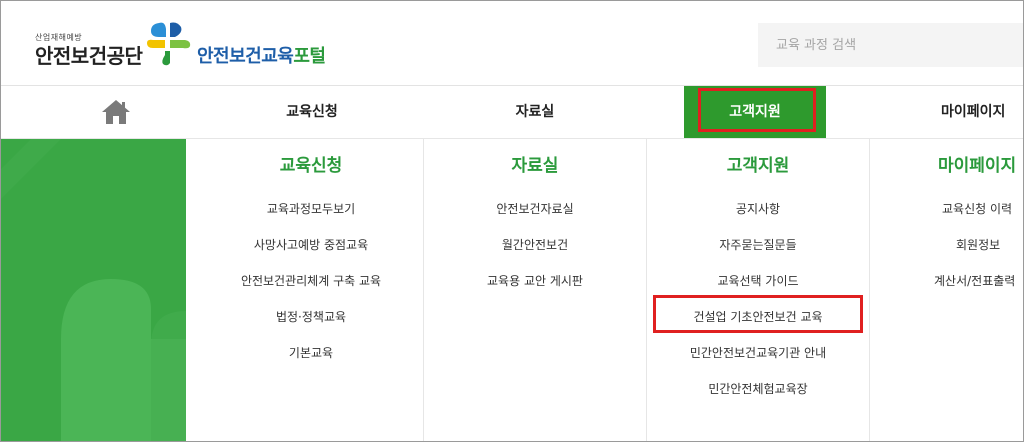  I want to click on menu-column-title: 자료실, so click(535, 166).